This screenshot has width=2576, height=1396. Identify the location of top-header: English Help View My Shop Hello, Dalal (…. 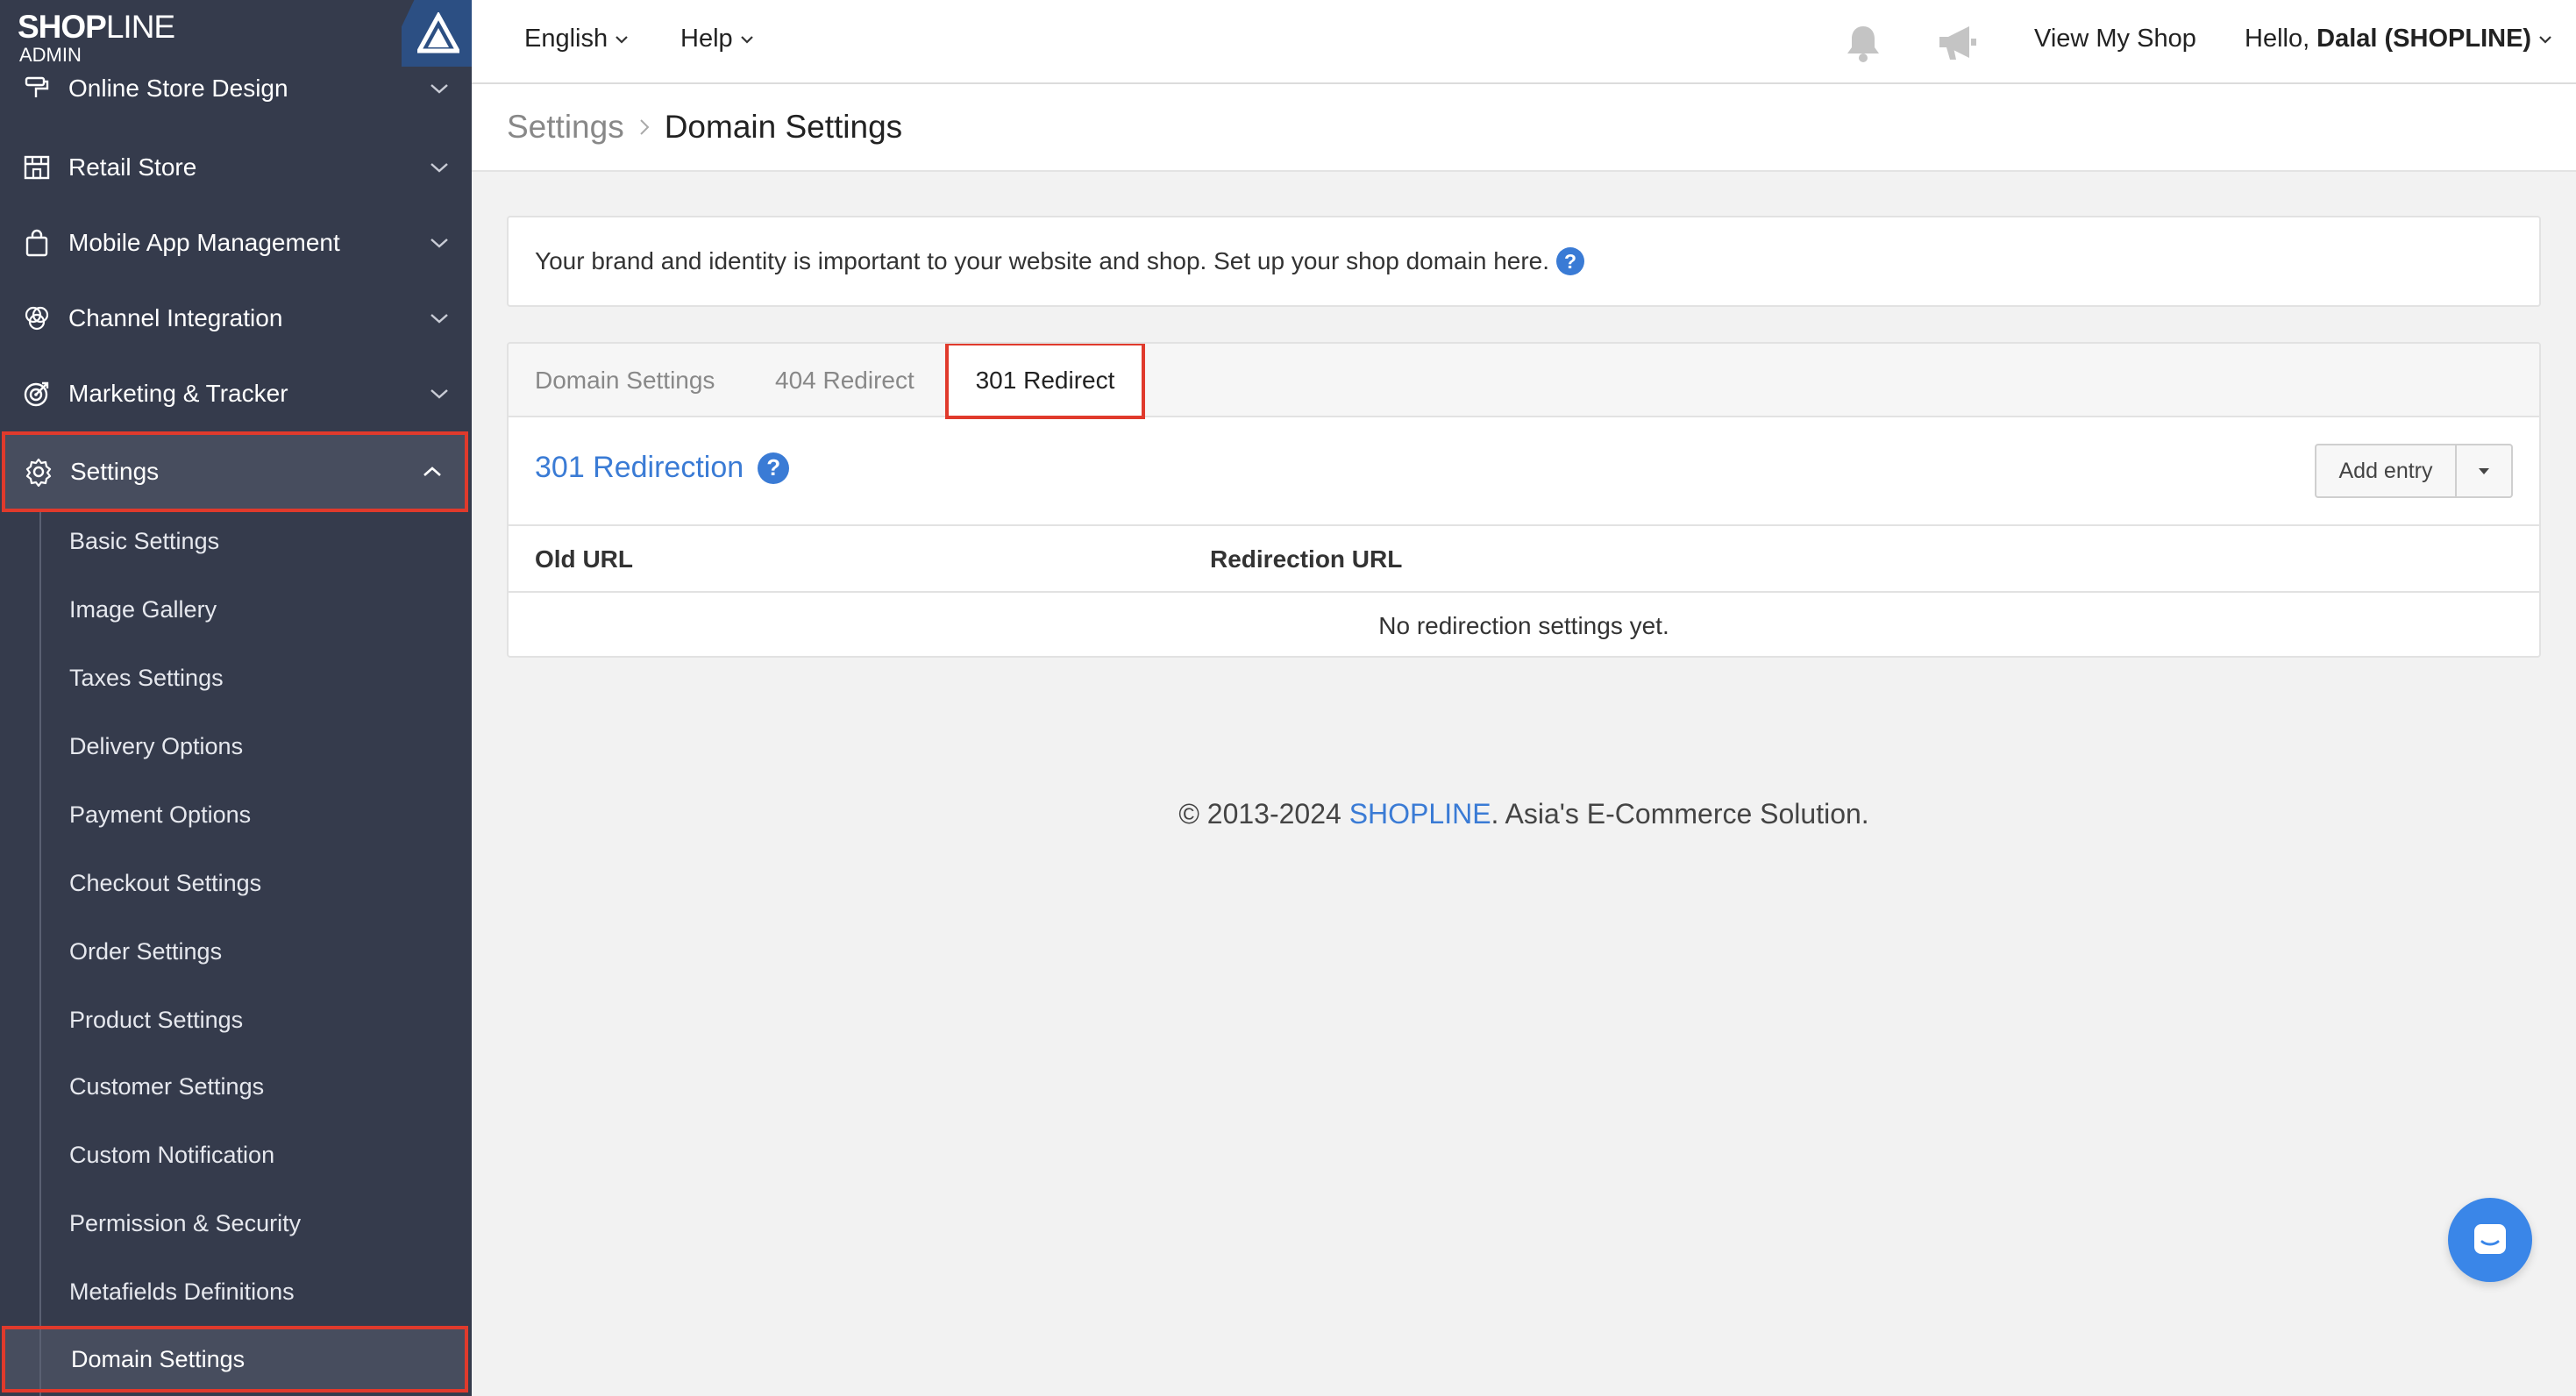
(1524, 42).